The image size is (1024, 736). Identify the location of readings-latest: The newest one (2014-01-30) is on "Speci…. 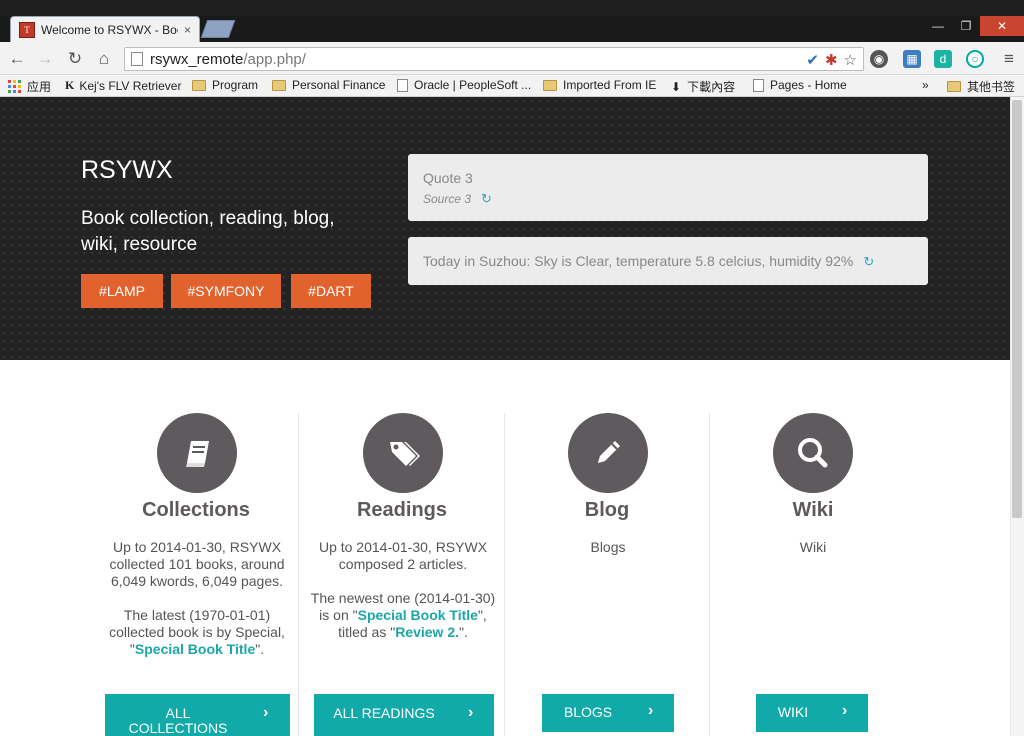
(403, 615).